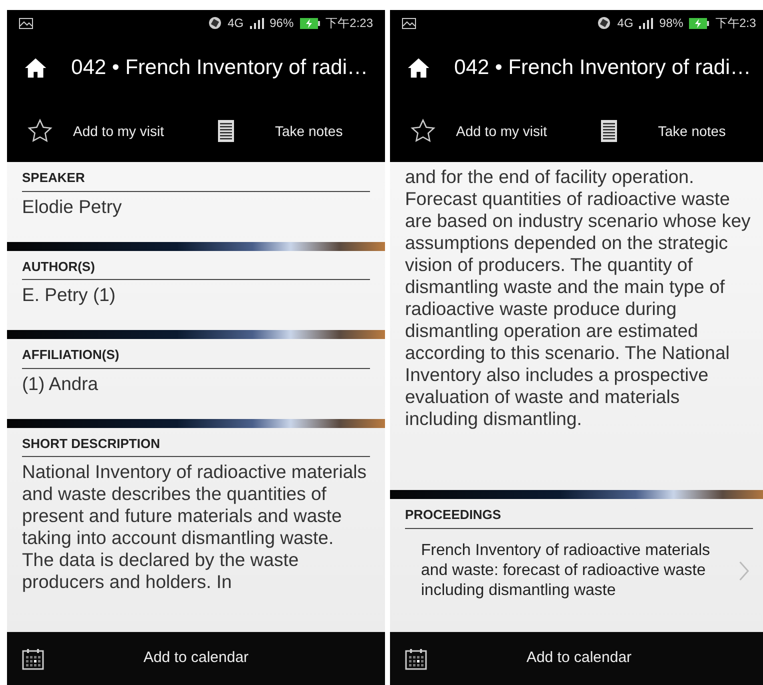 This screenshot has width=763, height=685. I want to click on section-heading: AUTHOR(S), so click(196, 268).